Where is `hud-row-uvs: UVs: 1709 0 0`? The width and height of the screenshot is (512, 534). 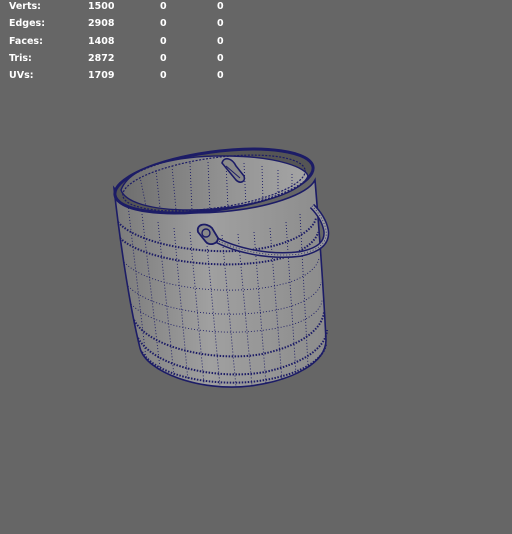
hud-row-uvs: UVs: 1709 0 0 is located at coordinates (124, 75).